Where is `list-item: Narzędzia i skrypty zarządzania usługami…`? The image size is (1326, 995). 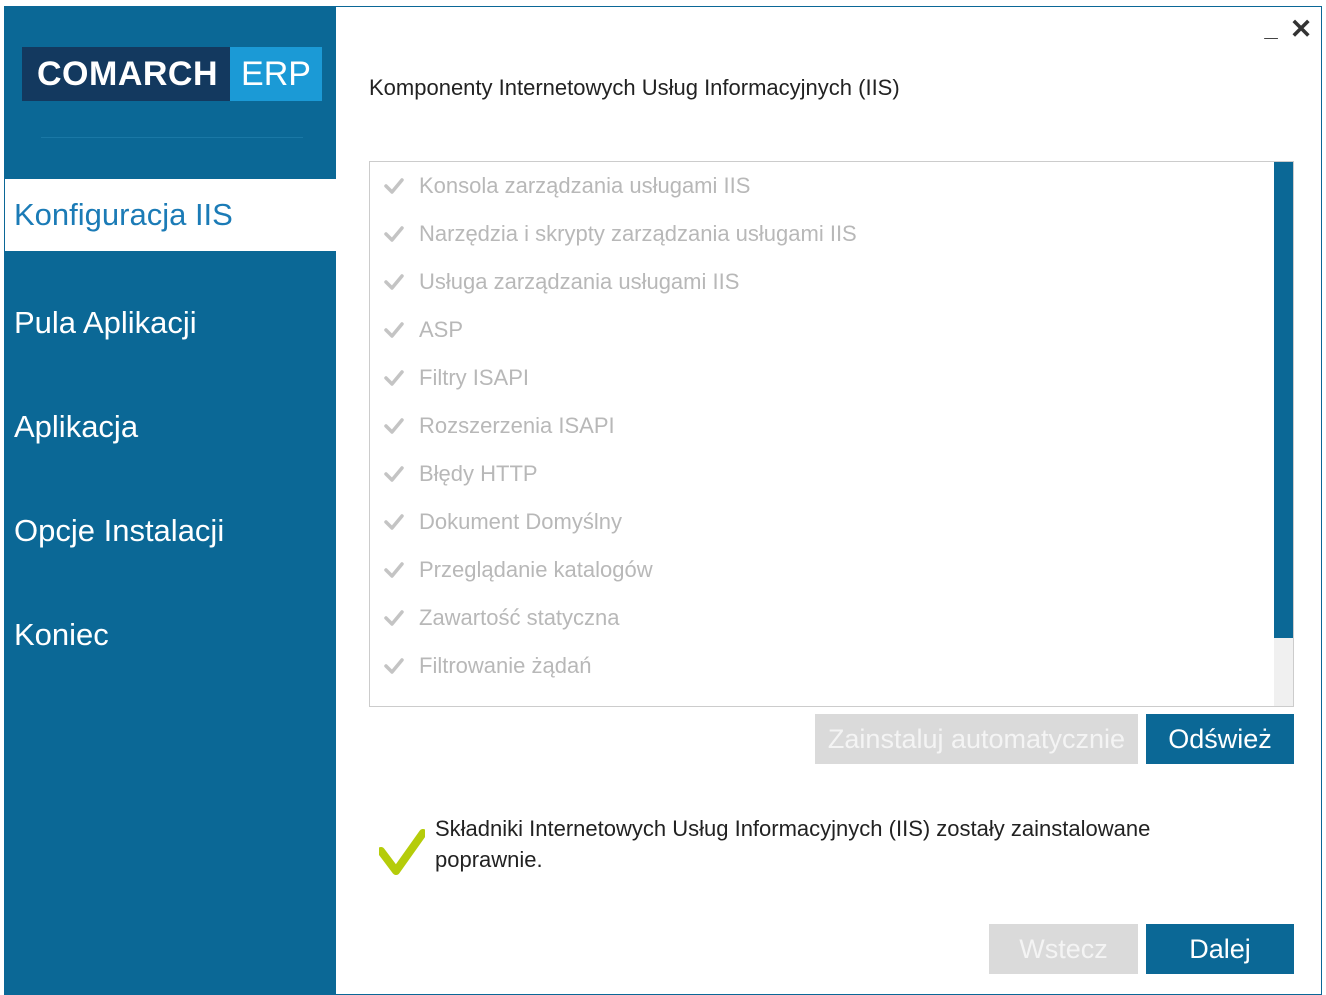
list-item: Narzędzia i skrypty zarządzania usługami… is located at coordinates (821, 234).